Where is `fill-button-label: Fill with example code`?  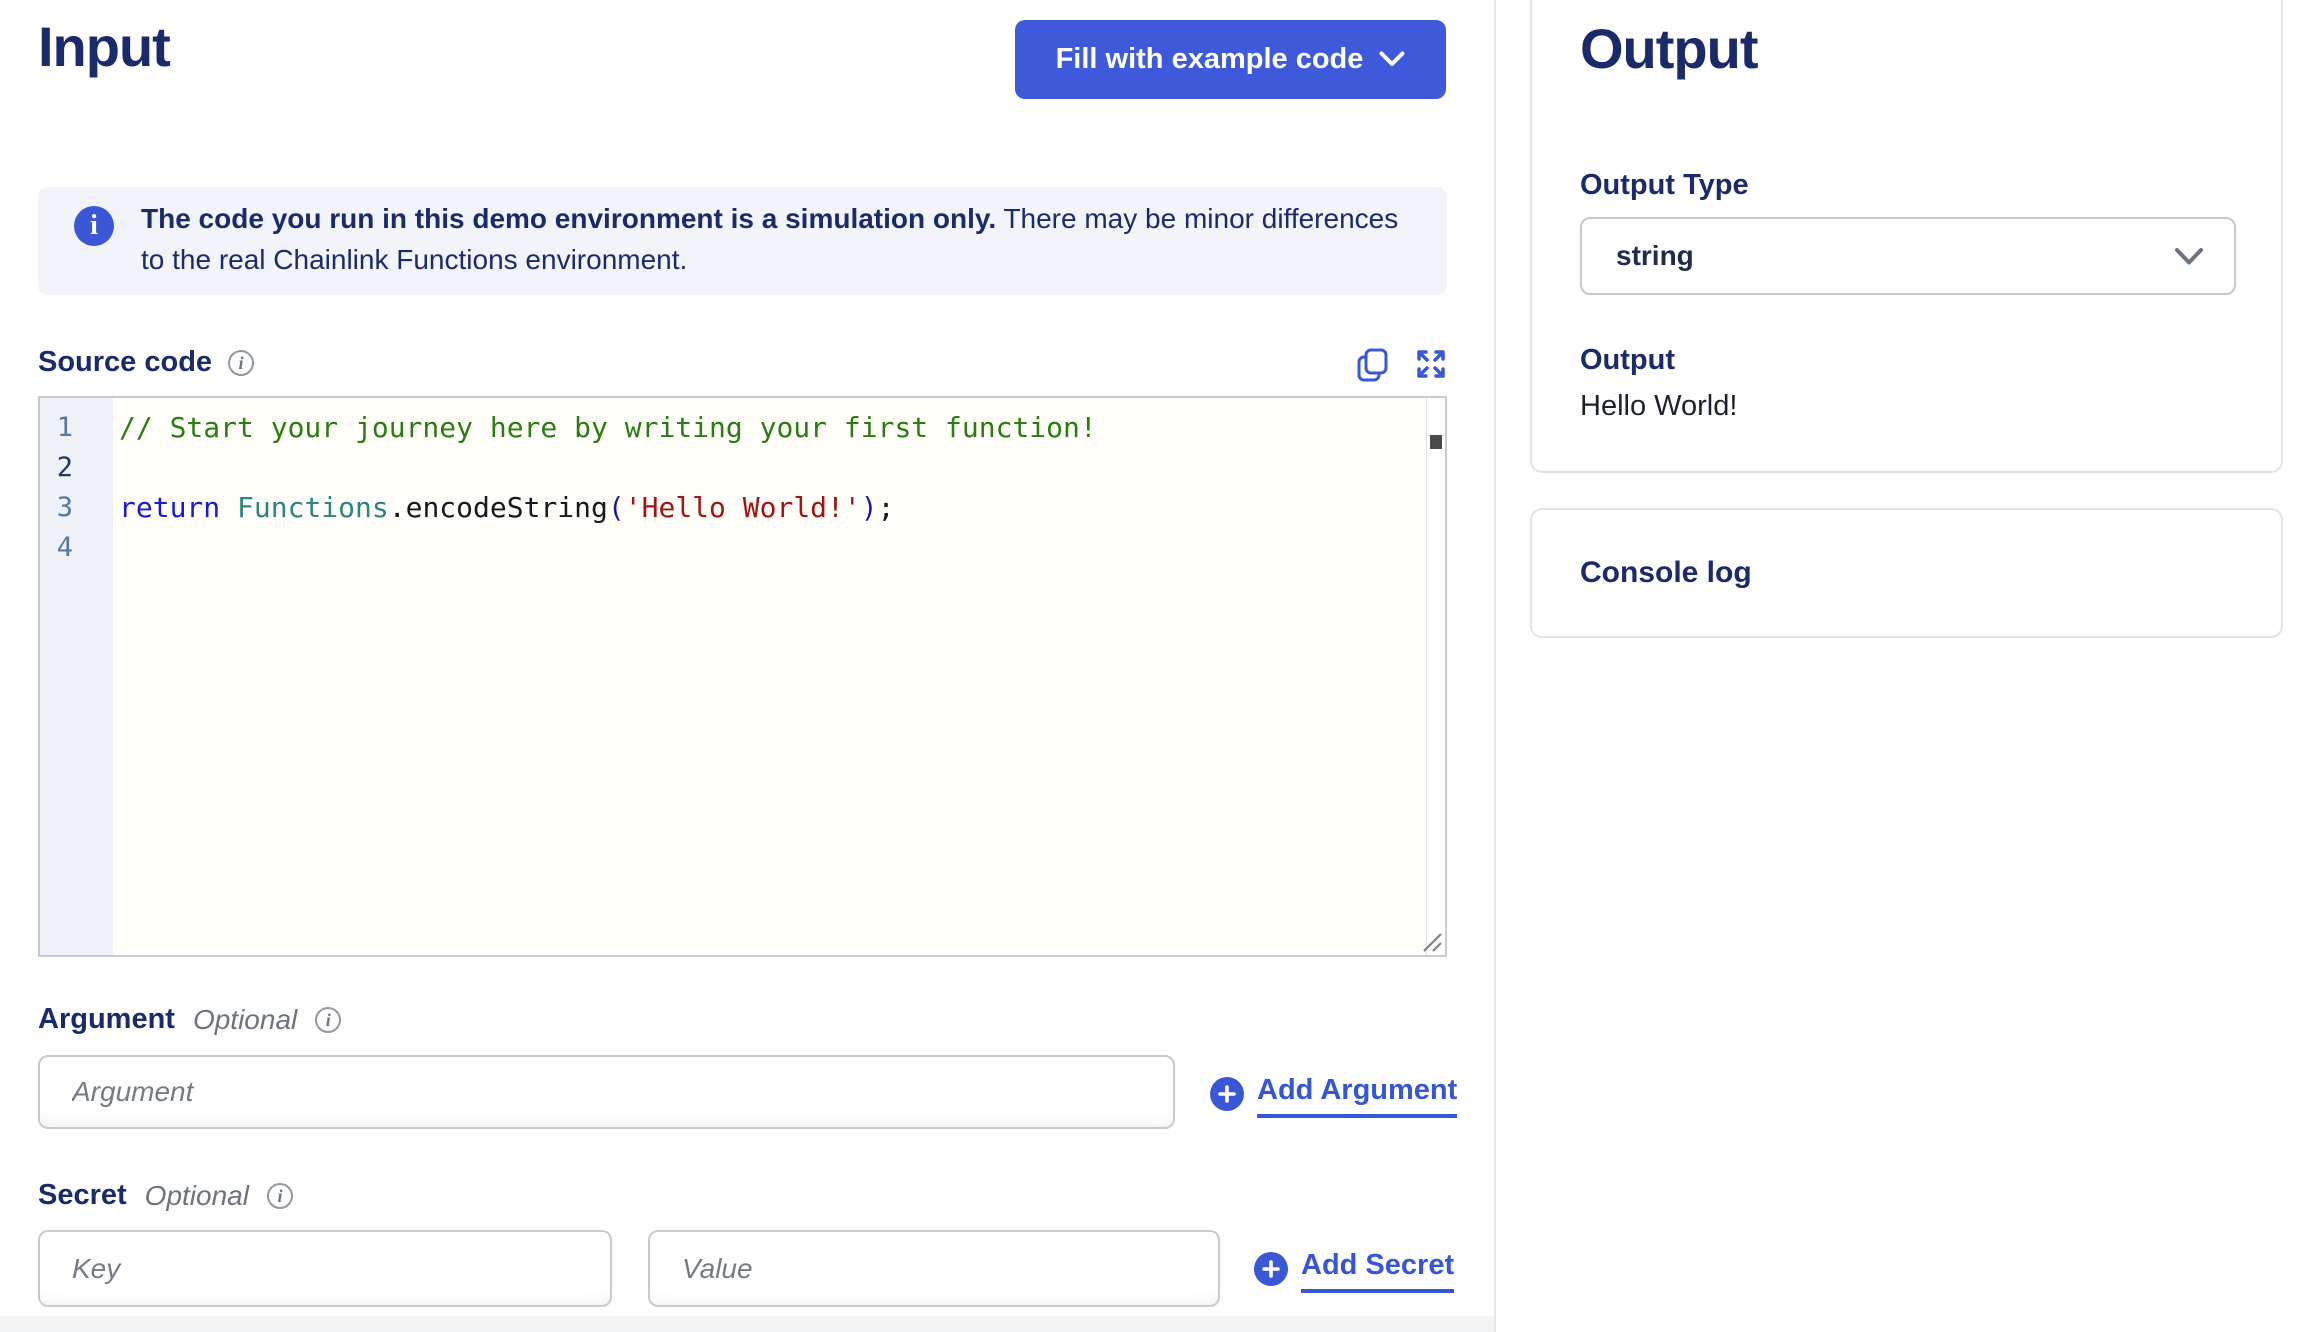 fill-button-label: Fill with example code is located at coordinates (1209, 59).